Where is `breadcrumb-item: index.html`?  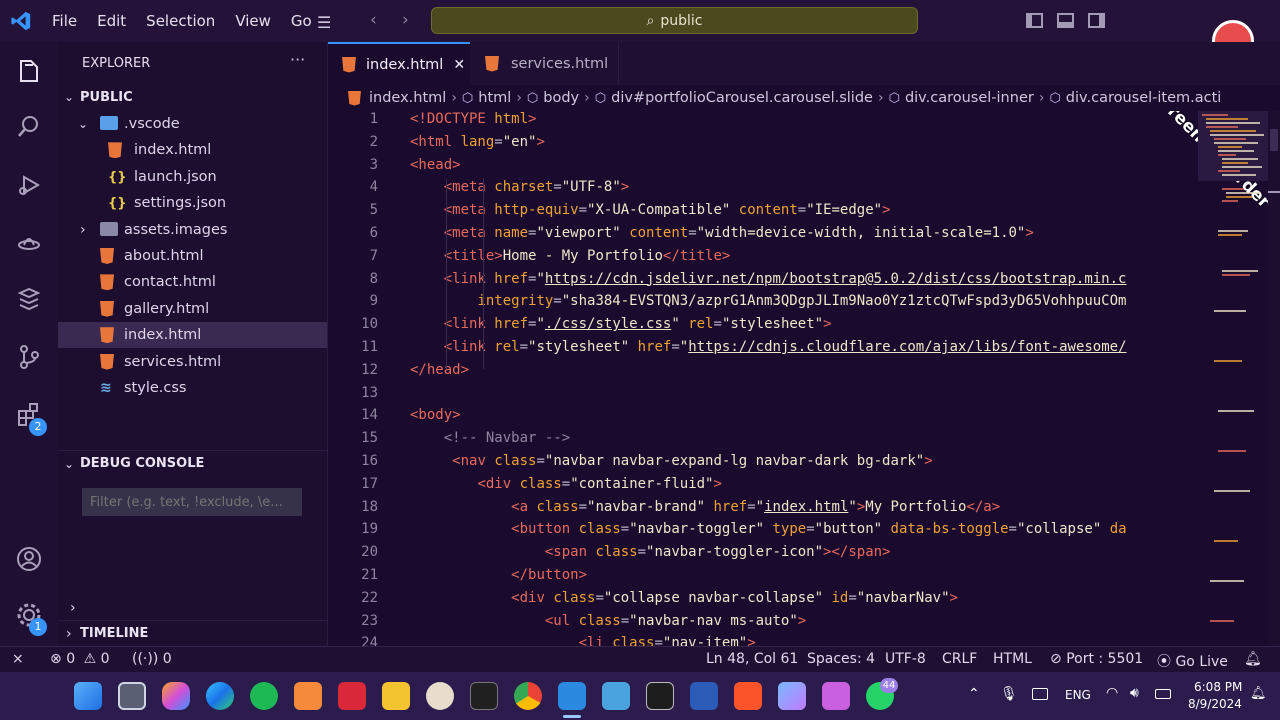 breadcrumb-item: index.html is located at coordinates (397, 98).